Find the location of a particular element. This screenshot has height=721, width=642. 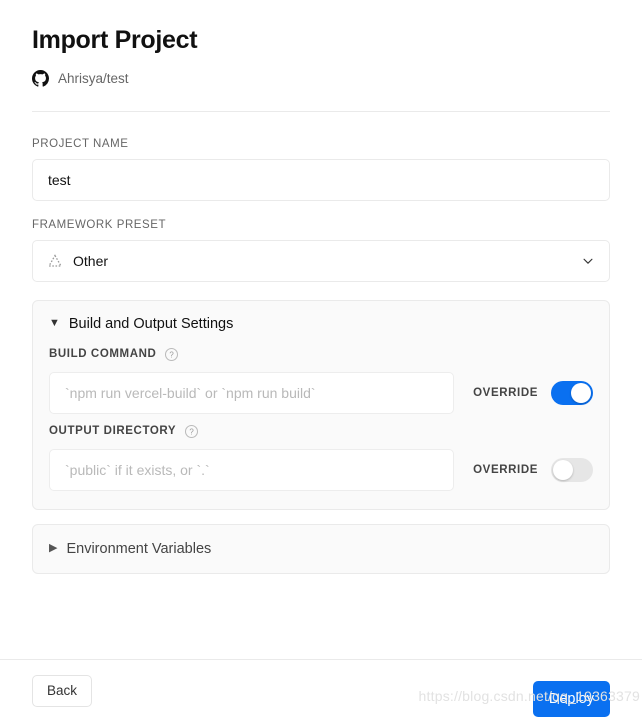

output-directory-override-toggle is located at coordinates (572, 469).